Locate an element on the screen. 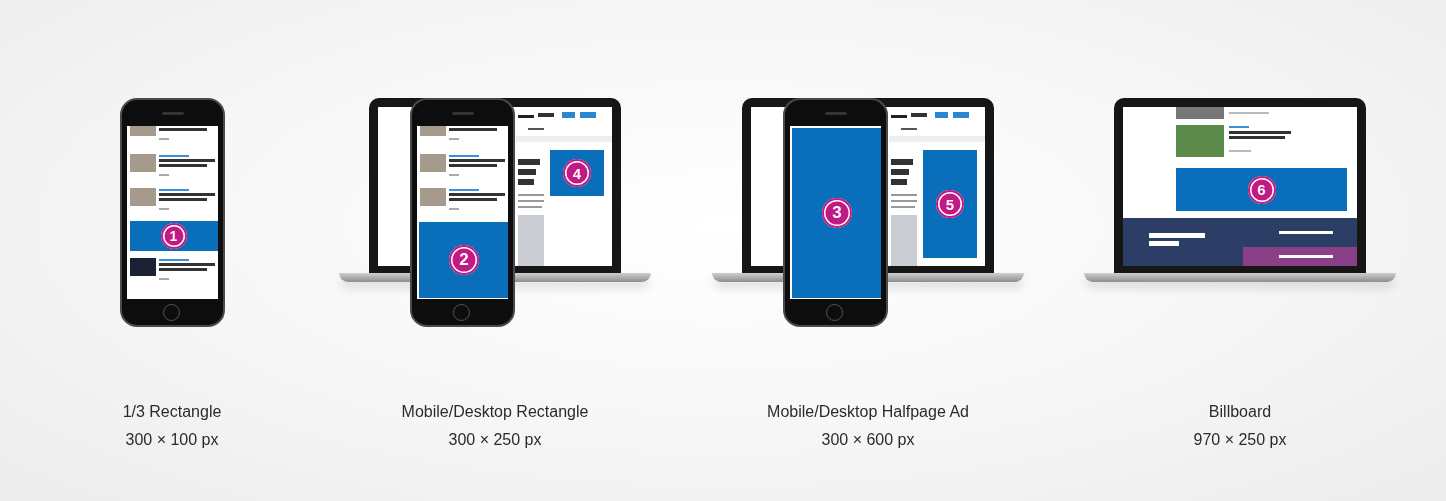 This screenshot has width=1446, height=501. number-badge: 2 is located at coordinates (464, 260).